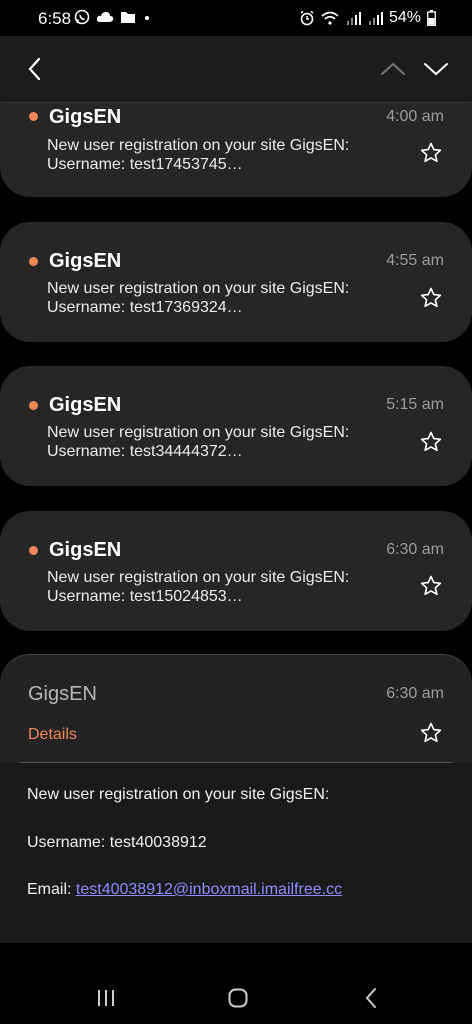 The image size is (472, 1024). I want to click on home-icon, so click(238, 998).